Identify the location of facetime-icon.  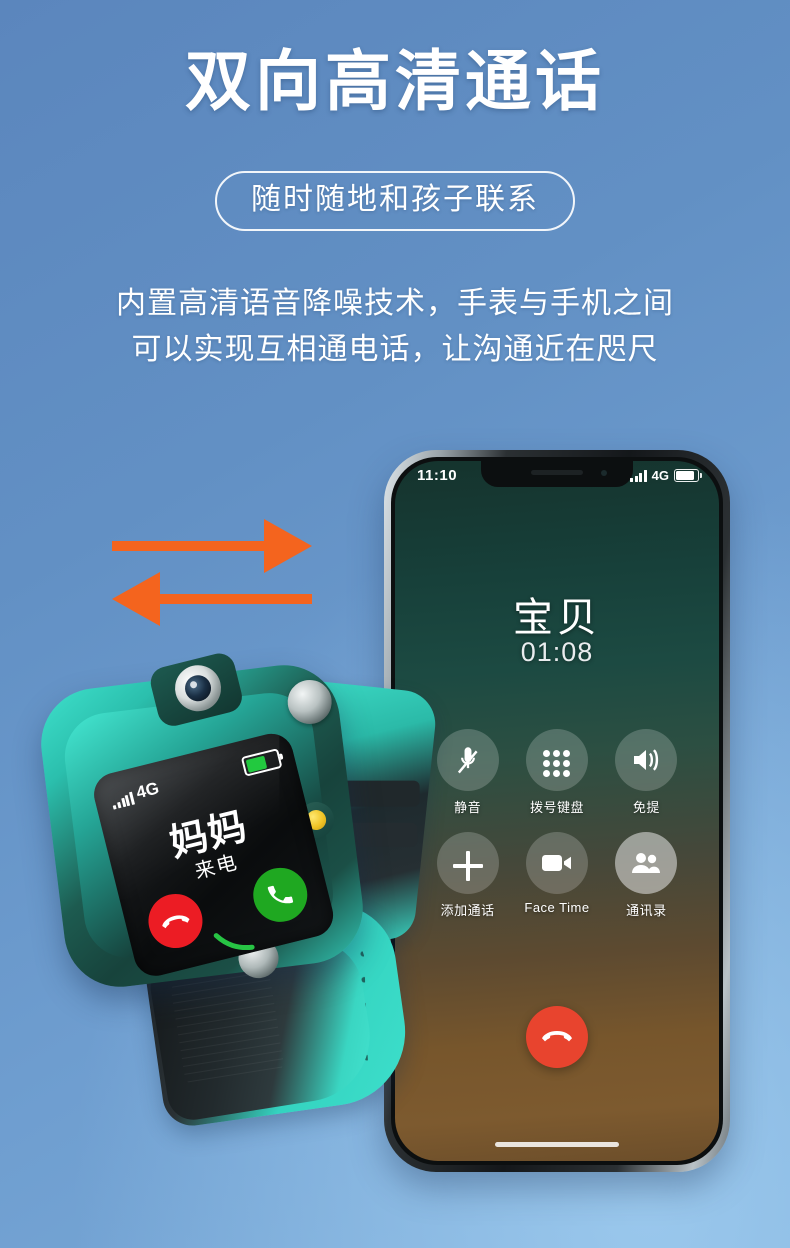
(556, 863).